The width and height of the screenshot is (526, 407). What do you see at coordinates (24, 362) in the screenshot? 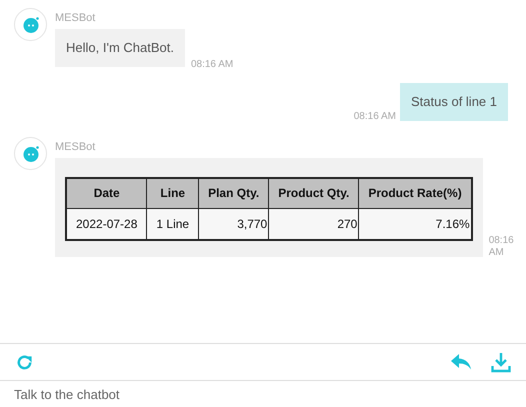
I see `refresh-icon` at bounding box center [24, 362].